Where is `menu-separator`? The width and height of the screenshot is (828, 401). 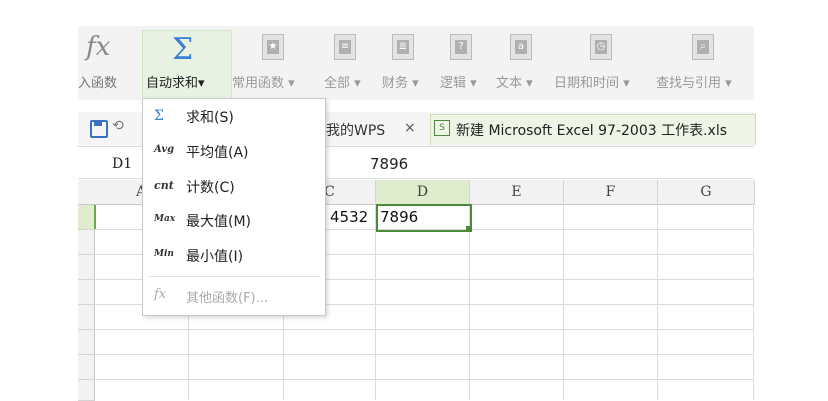 menu-separator is located at coordinates (234, 276).